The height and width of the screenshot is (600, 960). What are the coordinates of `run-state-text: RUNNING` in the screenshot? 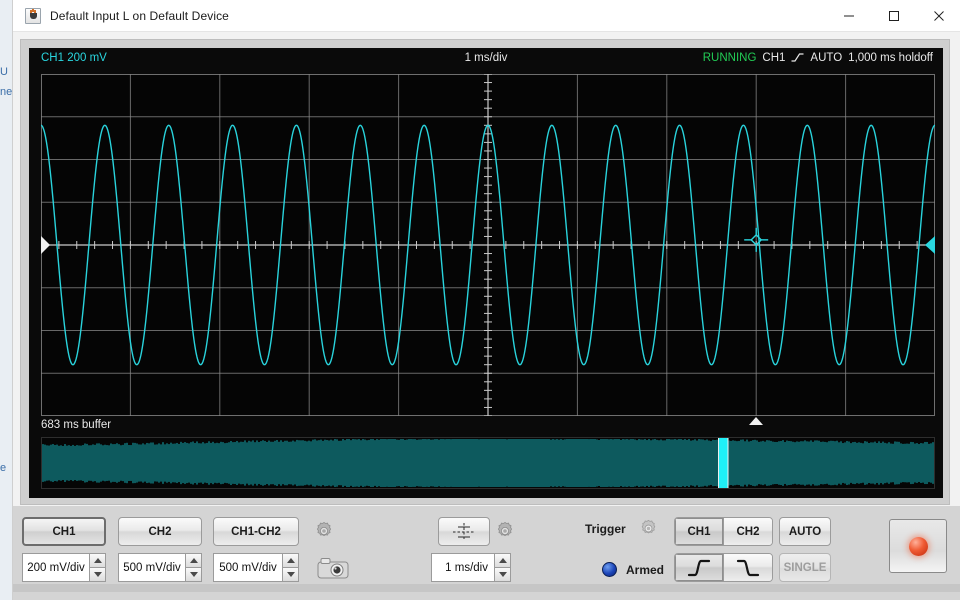 It's located at (729, 58).